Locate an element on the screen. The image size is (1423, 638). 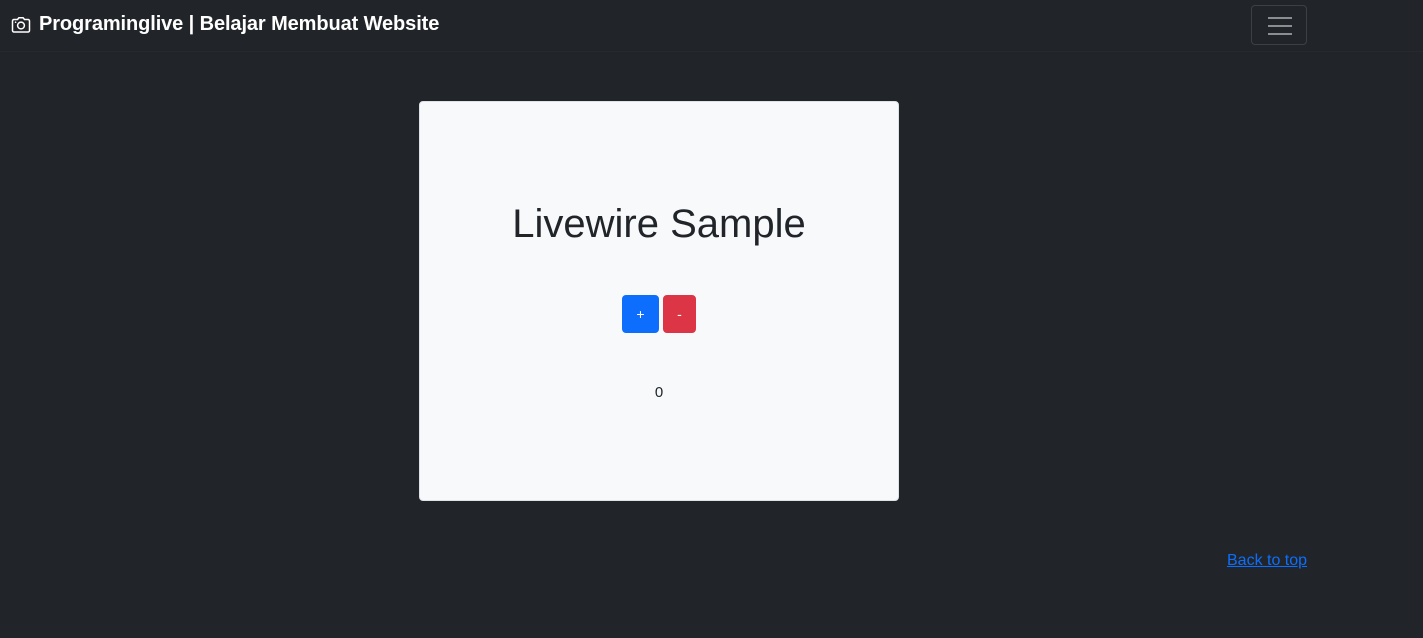
card-title: Livewire Sample is located at coordinates (659, 224).